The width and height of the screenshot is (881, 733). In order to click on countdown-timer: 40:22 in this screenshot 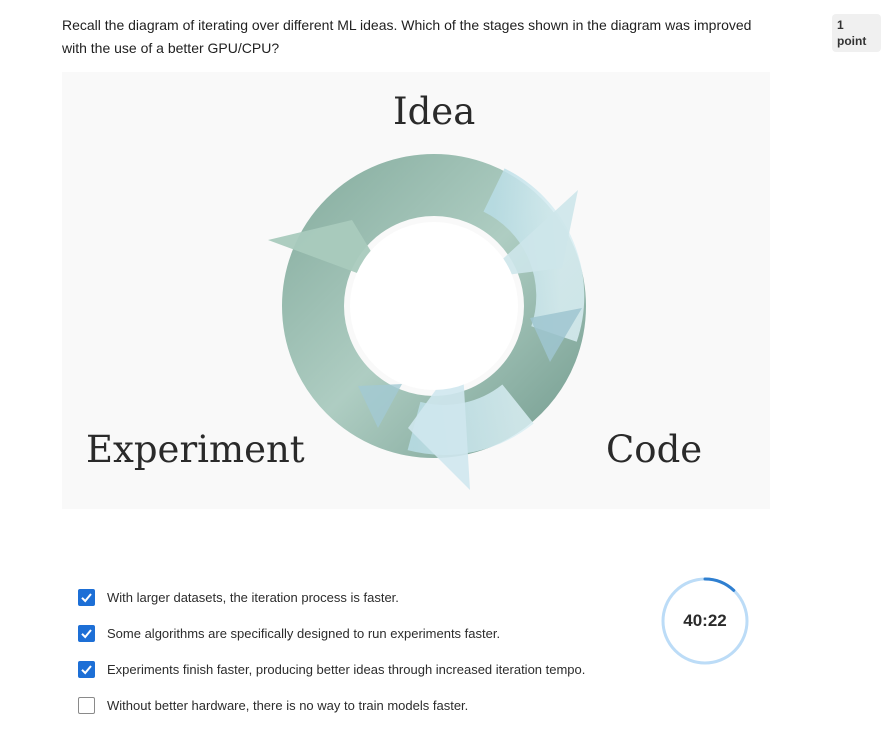, I will do `click(705, 621)`.